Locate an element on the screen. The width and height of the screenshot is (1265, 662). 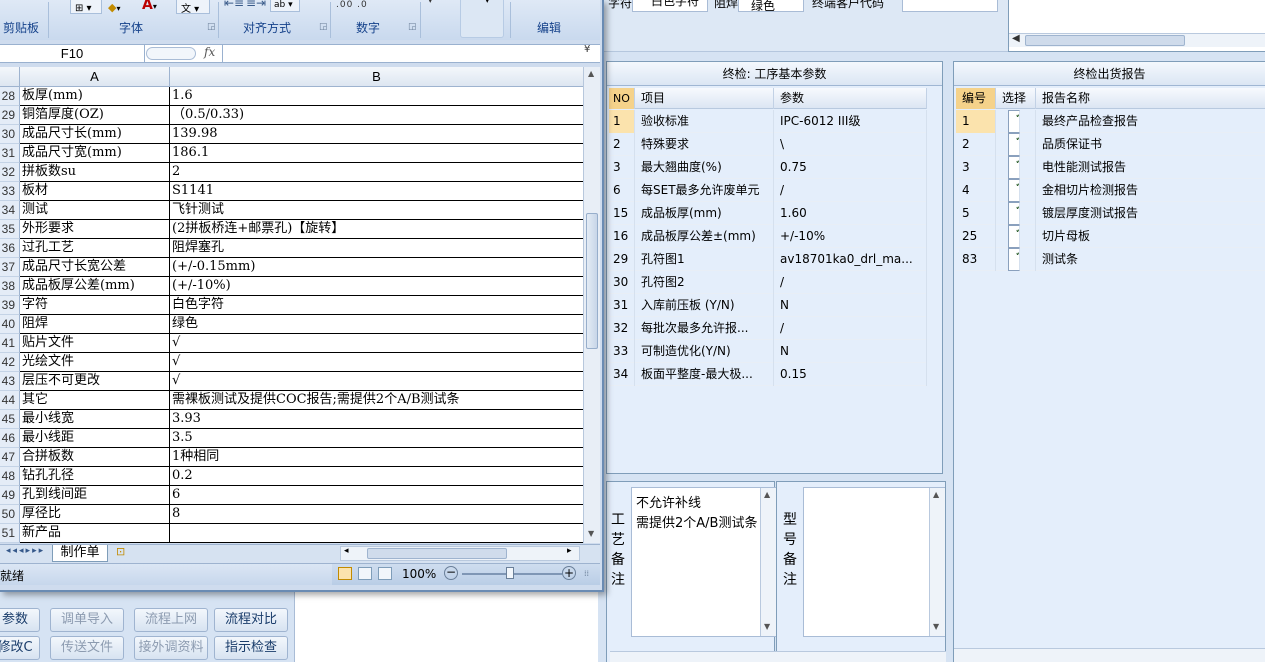
params-col-item: 项目 is located at coordinates (704, 98).